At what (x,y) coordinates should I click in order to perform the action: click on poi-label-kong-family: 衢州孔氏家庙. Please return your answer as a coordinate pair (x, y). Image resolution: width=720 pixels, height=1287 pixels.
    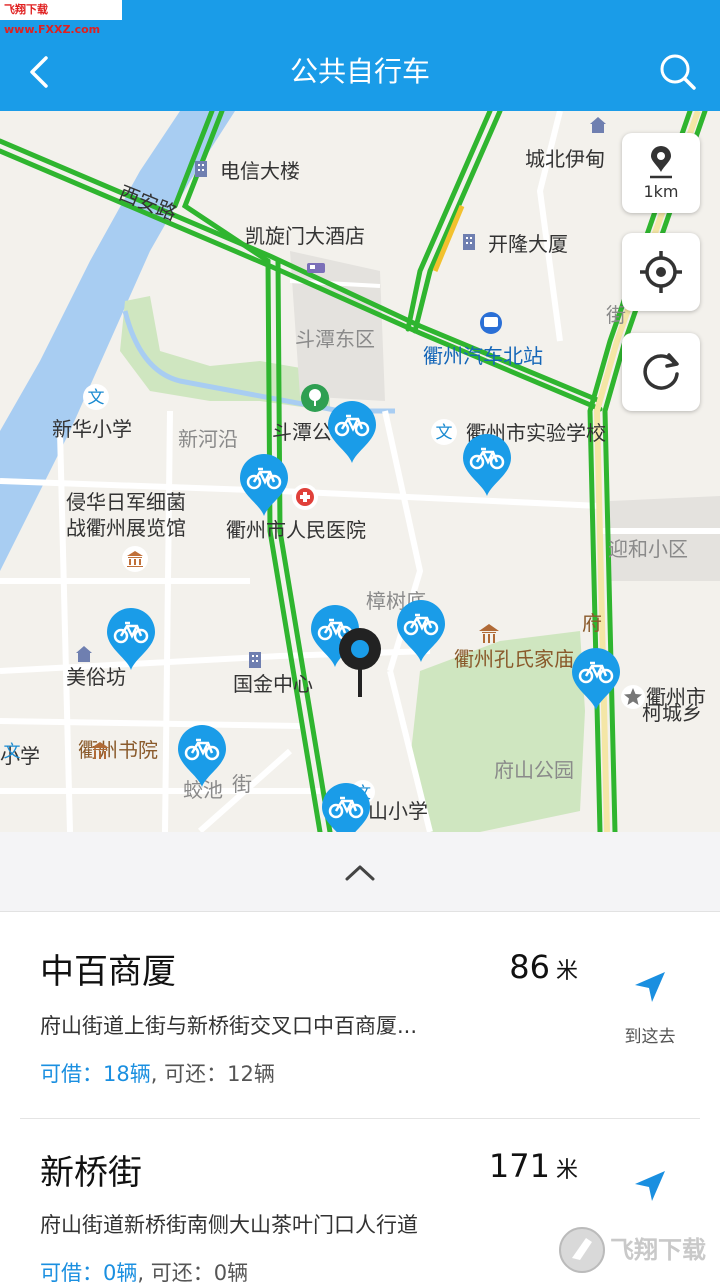
    Looking at the image, I should click on (514, 659).